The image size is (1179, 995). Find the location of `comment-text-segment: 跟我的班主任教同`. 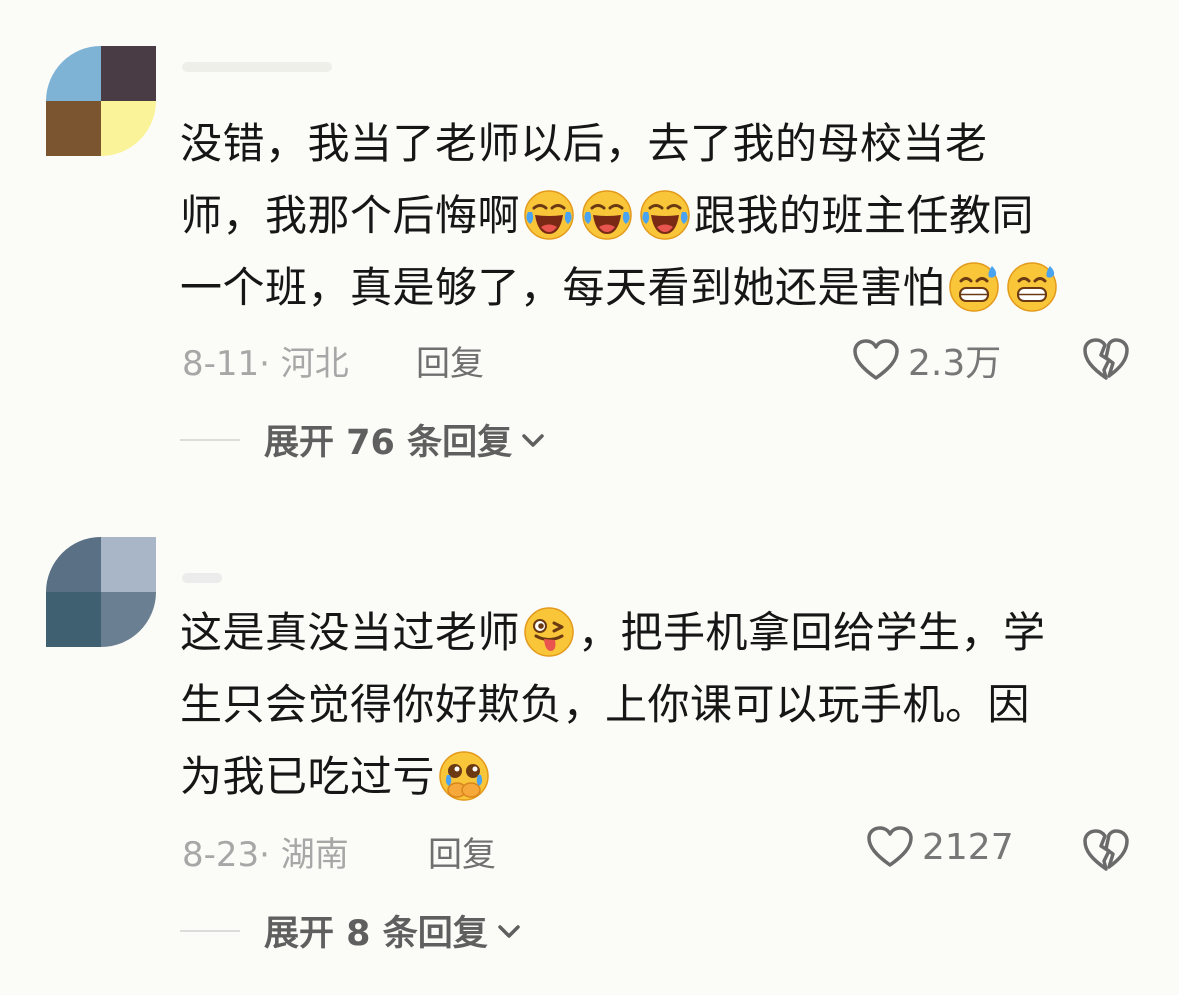

comment-text-segment: 跟我的班主任教同 is located at coordinates (864, 215).